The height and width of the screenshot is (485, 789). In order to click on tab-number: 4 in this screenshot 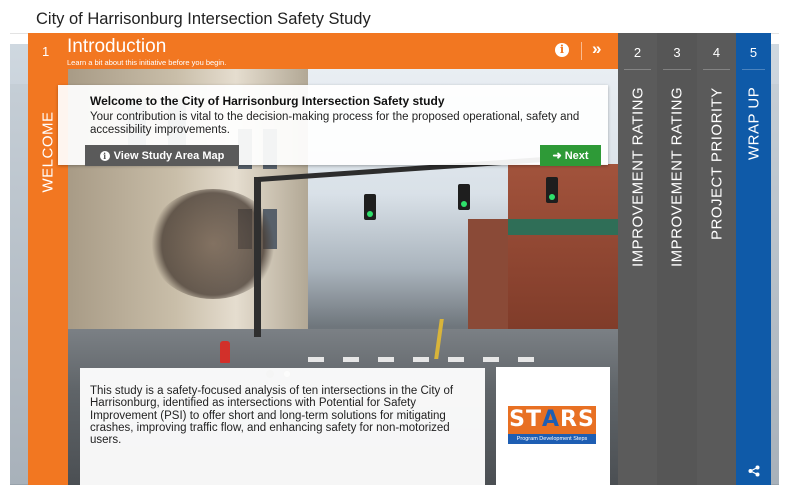, I will do `click(716, 52)`.